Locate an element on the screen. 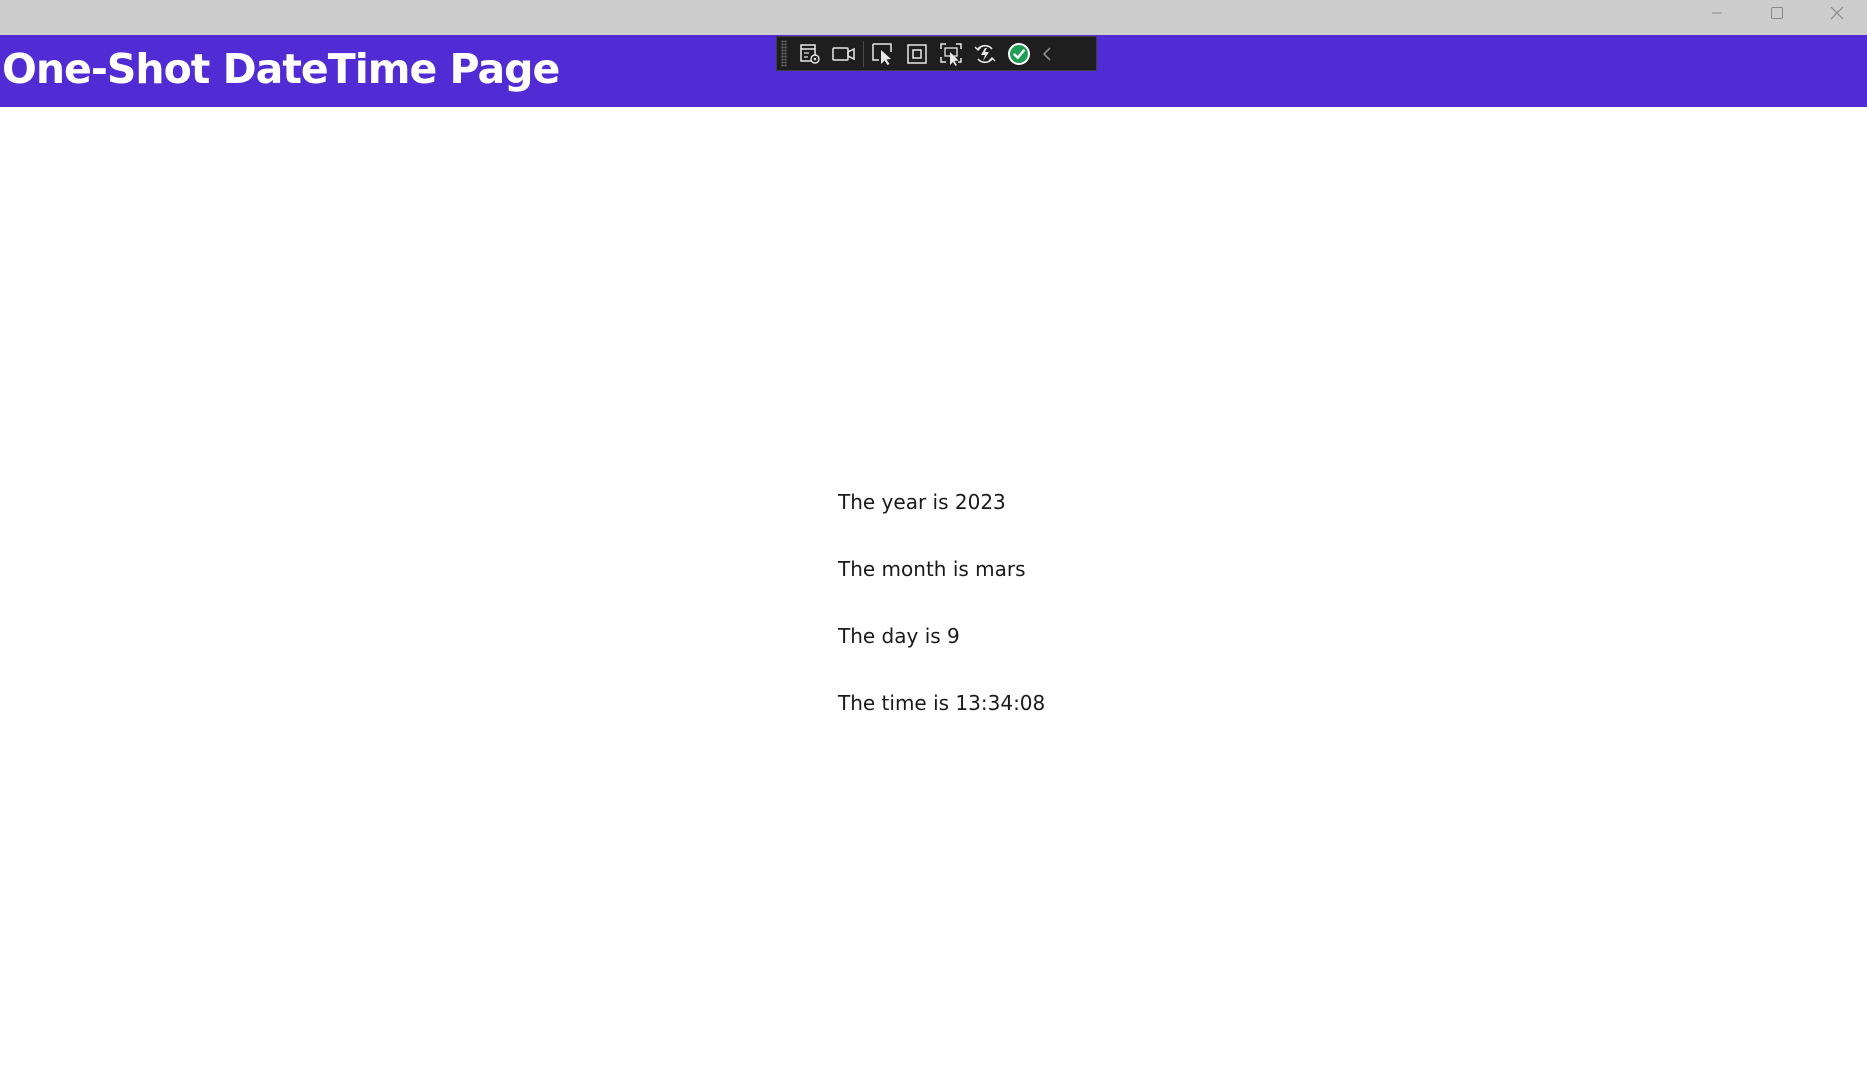 The image size is (1867, 1090). page-title: One-Shot DateTime Page is located at coordinates (281, 69).